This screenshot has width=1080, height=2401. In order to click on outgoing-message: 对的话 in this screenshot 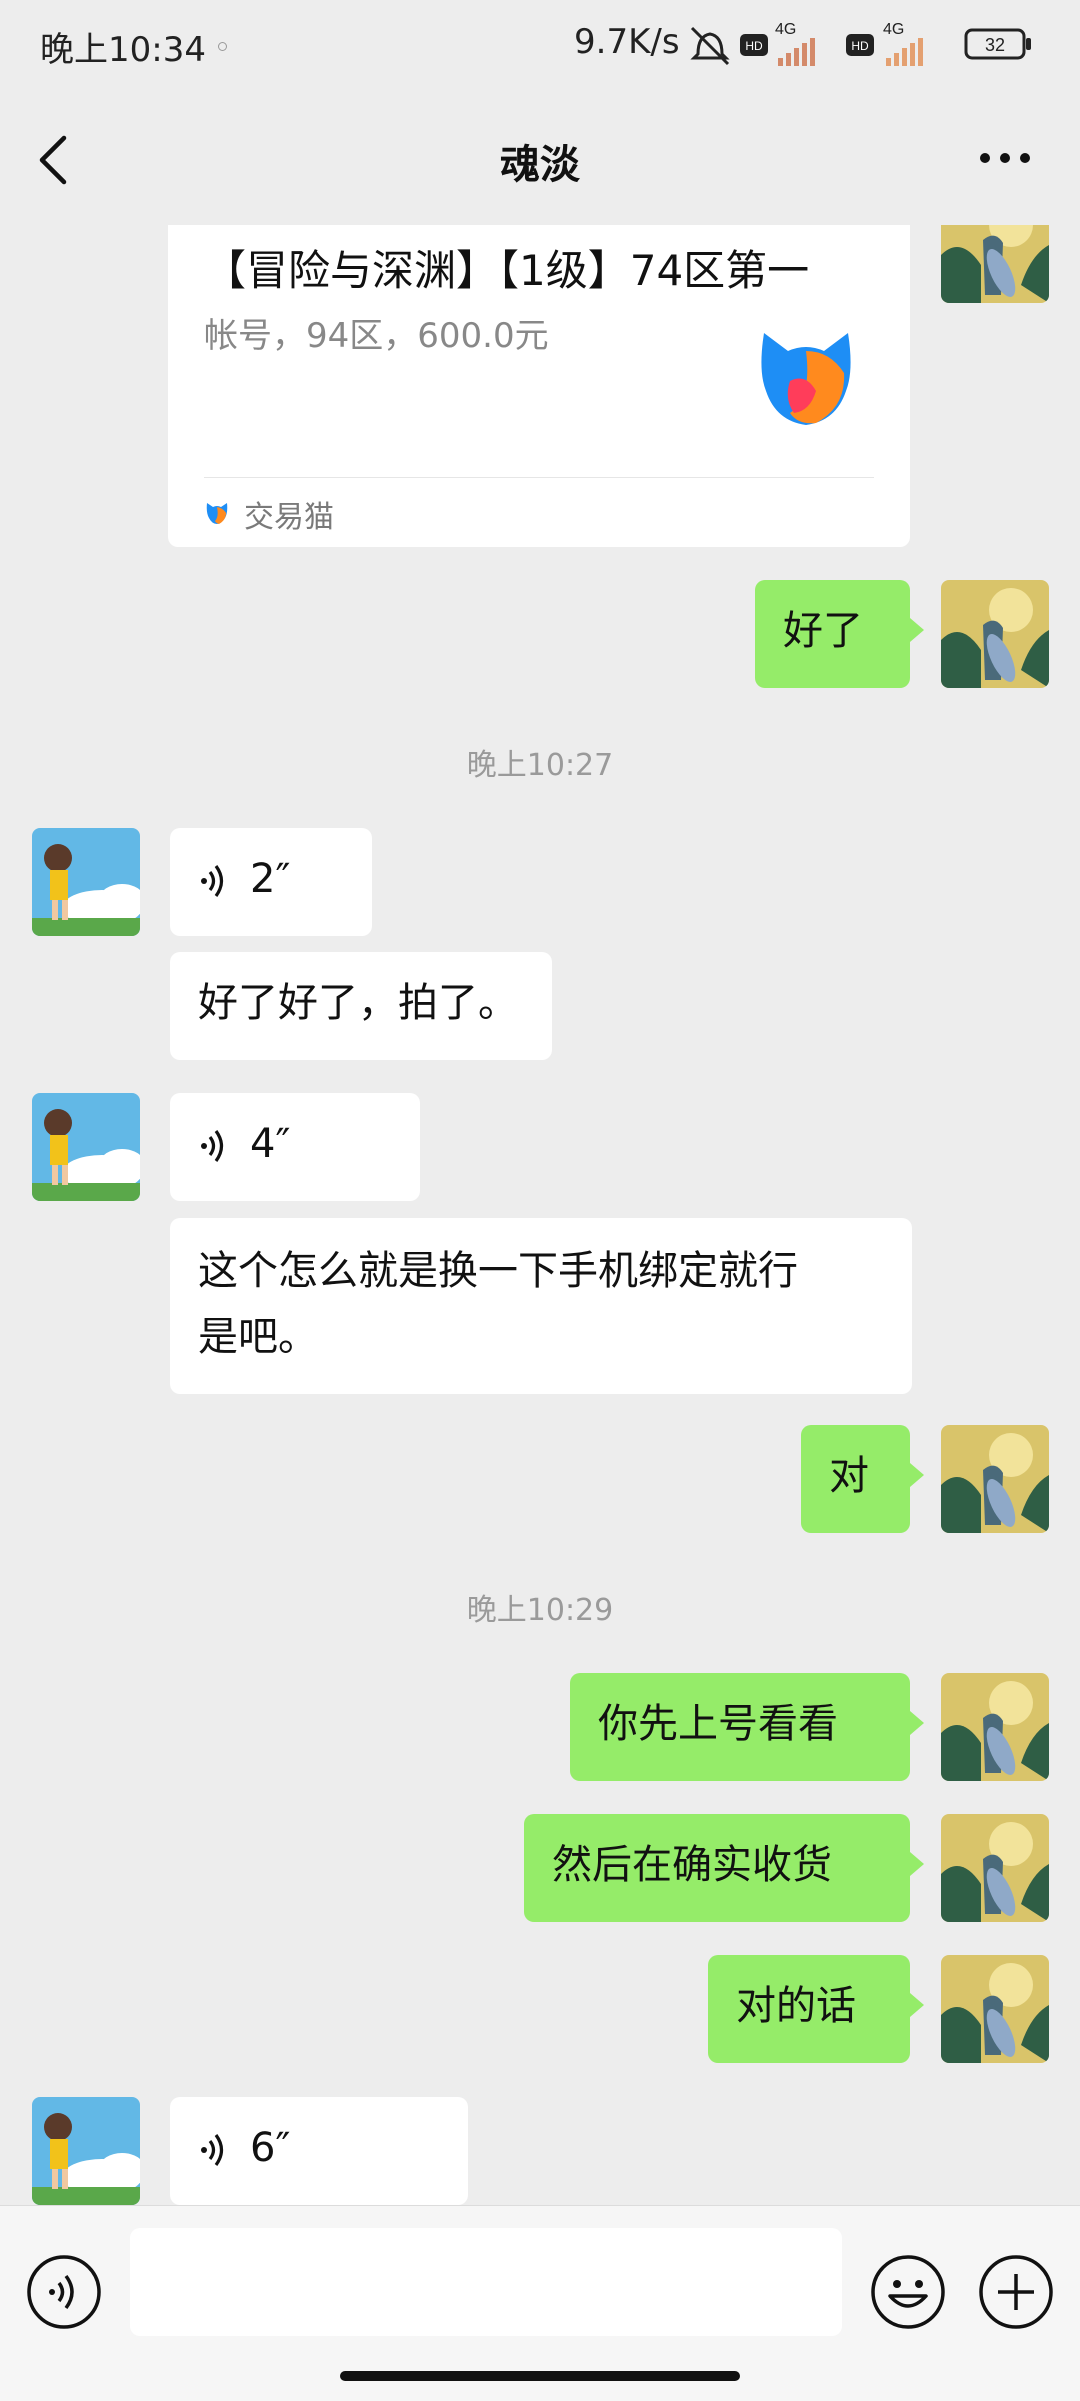, I will do `click(816, 2009)`.